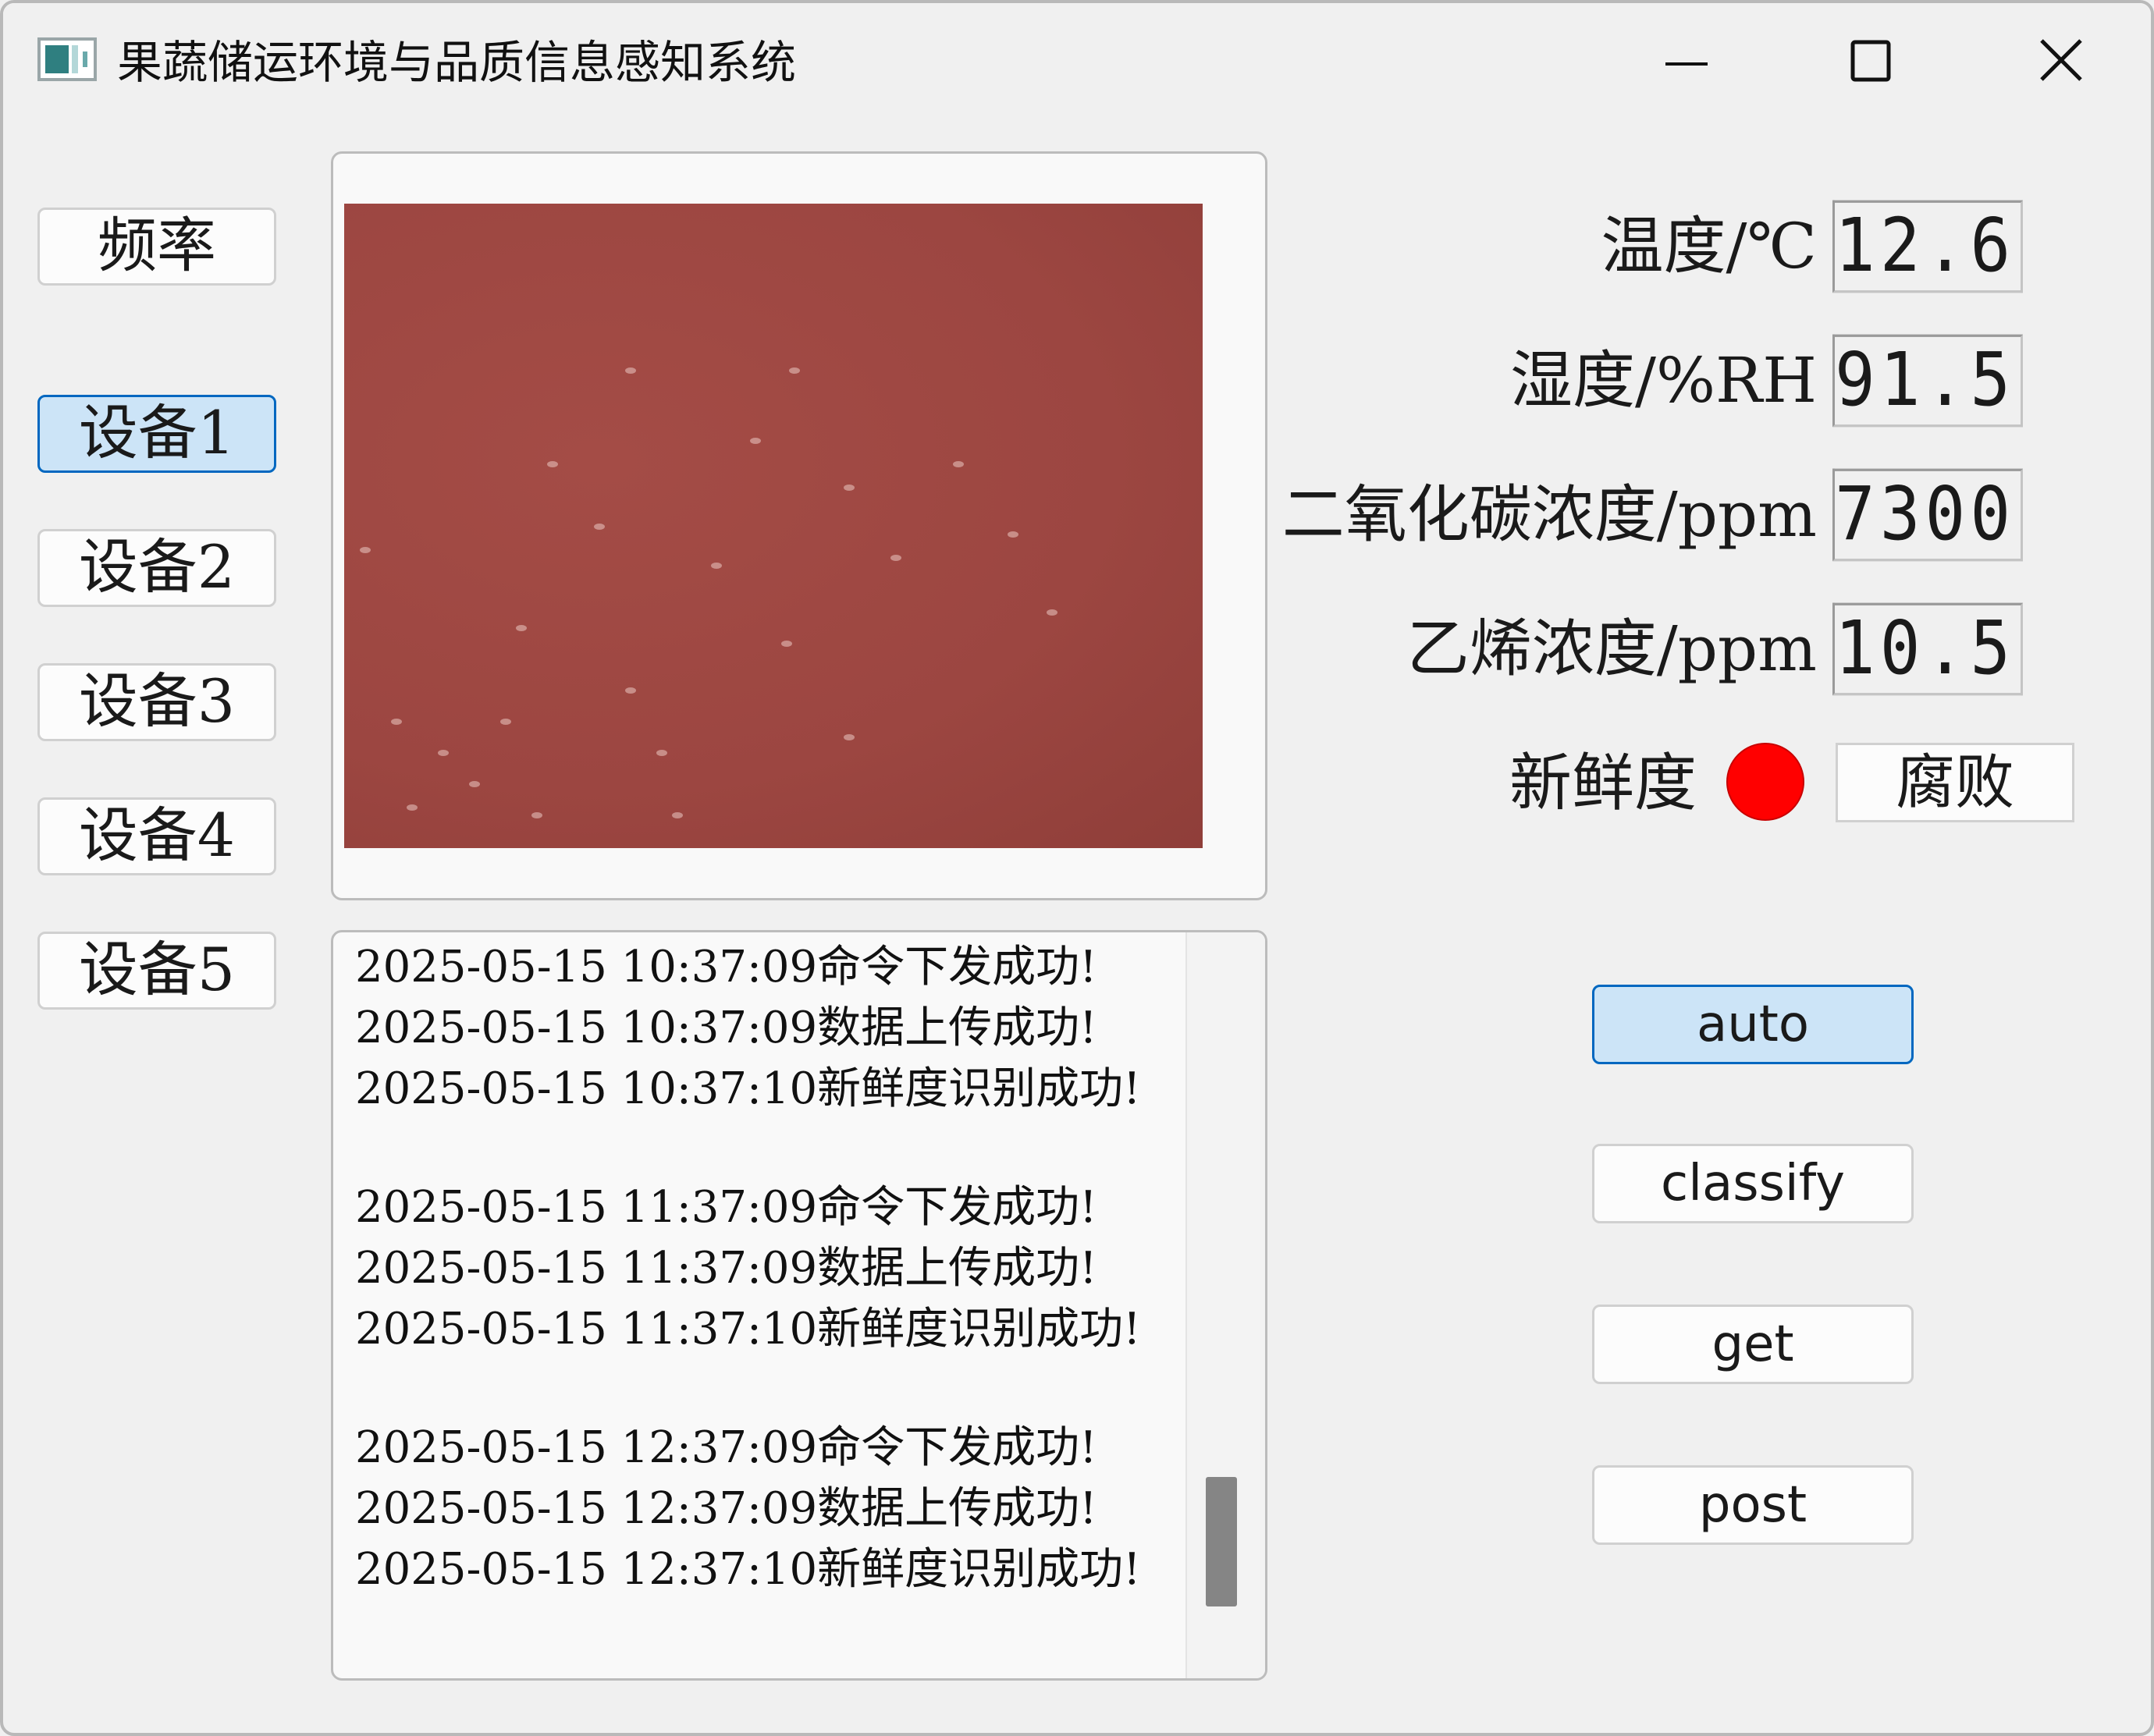 The height and width of the screenshot is (1736, 2154). I want to click on log-line: 2025-05-15 11:37:09命令下发成功!, so click(726, 1207).